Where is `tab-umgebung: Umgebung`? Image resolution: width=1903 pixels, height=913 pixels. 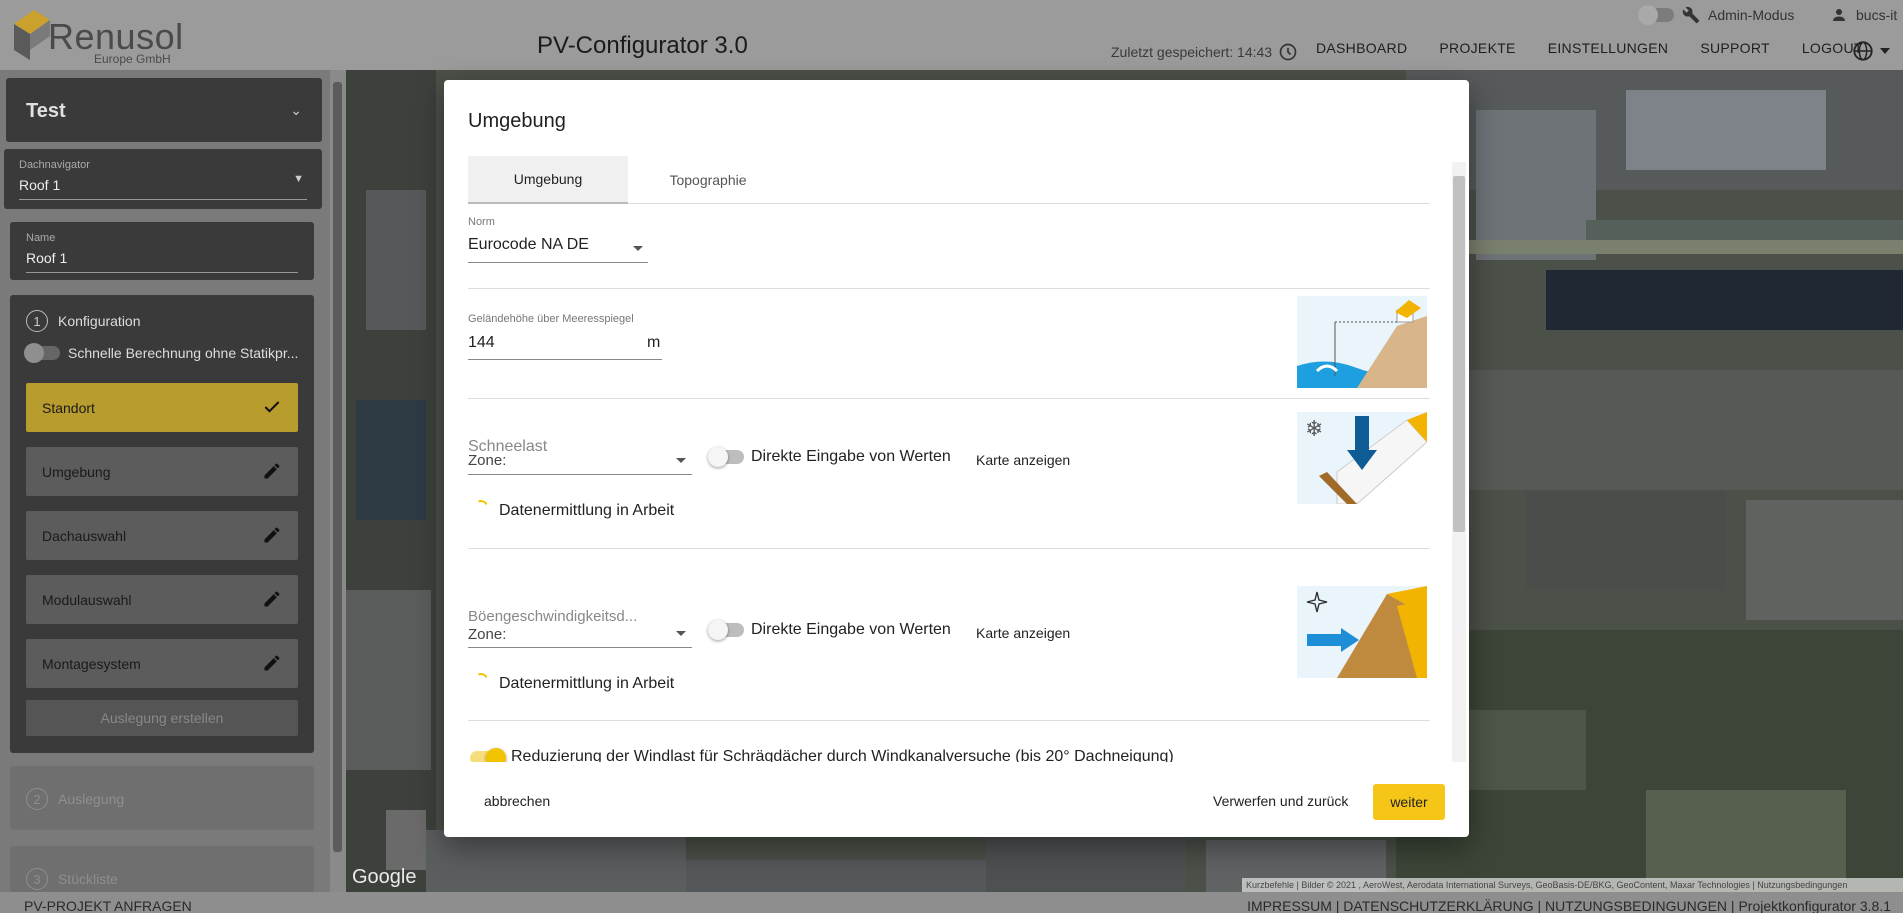 tab-umgebung: Umgebung is located at coordinates (548, 180).